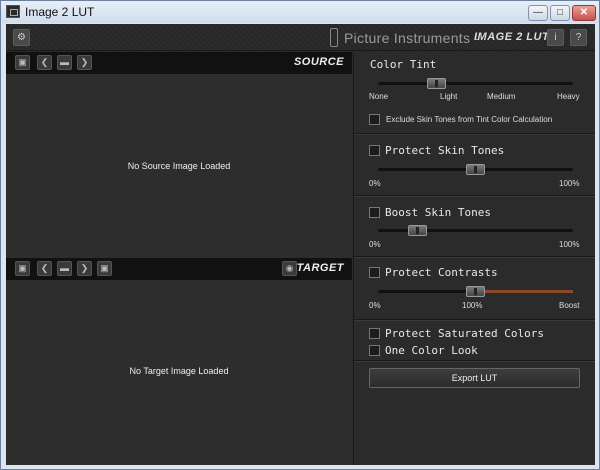 The width and height of the screenshot is (600, 470). Describe the element at coordinates (569, 244) in the screenshot. I see `boost-skin-max: 100%` at that location.